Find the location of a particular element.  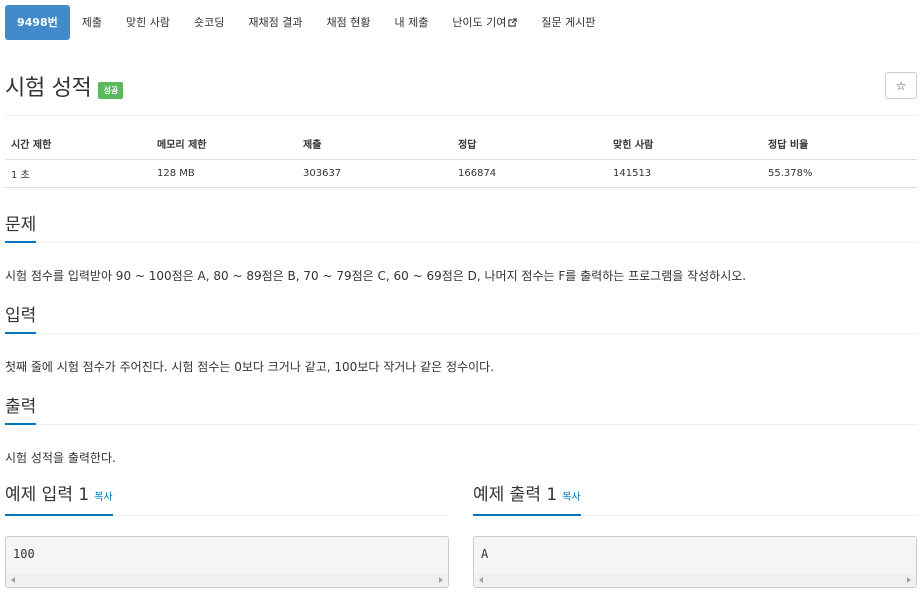

sample-output-value: A is located at coordinates (485, 554).